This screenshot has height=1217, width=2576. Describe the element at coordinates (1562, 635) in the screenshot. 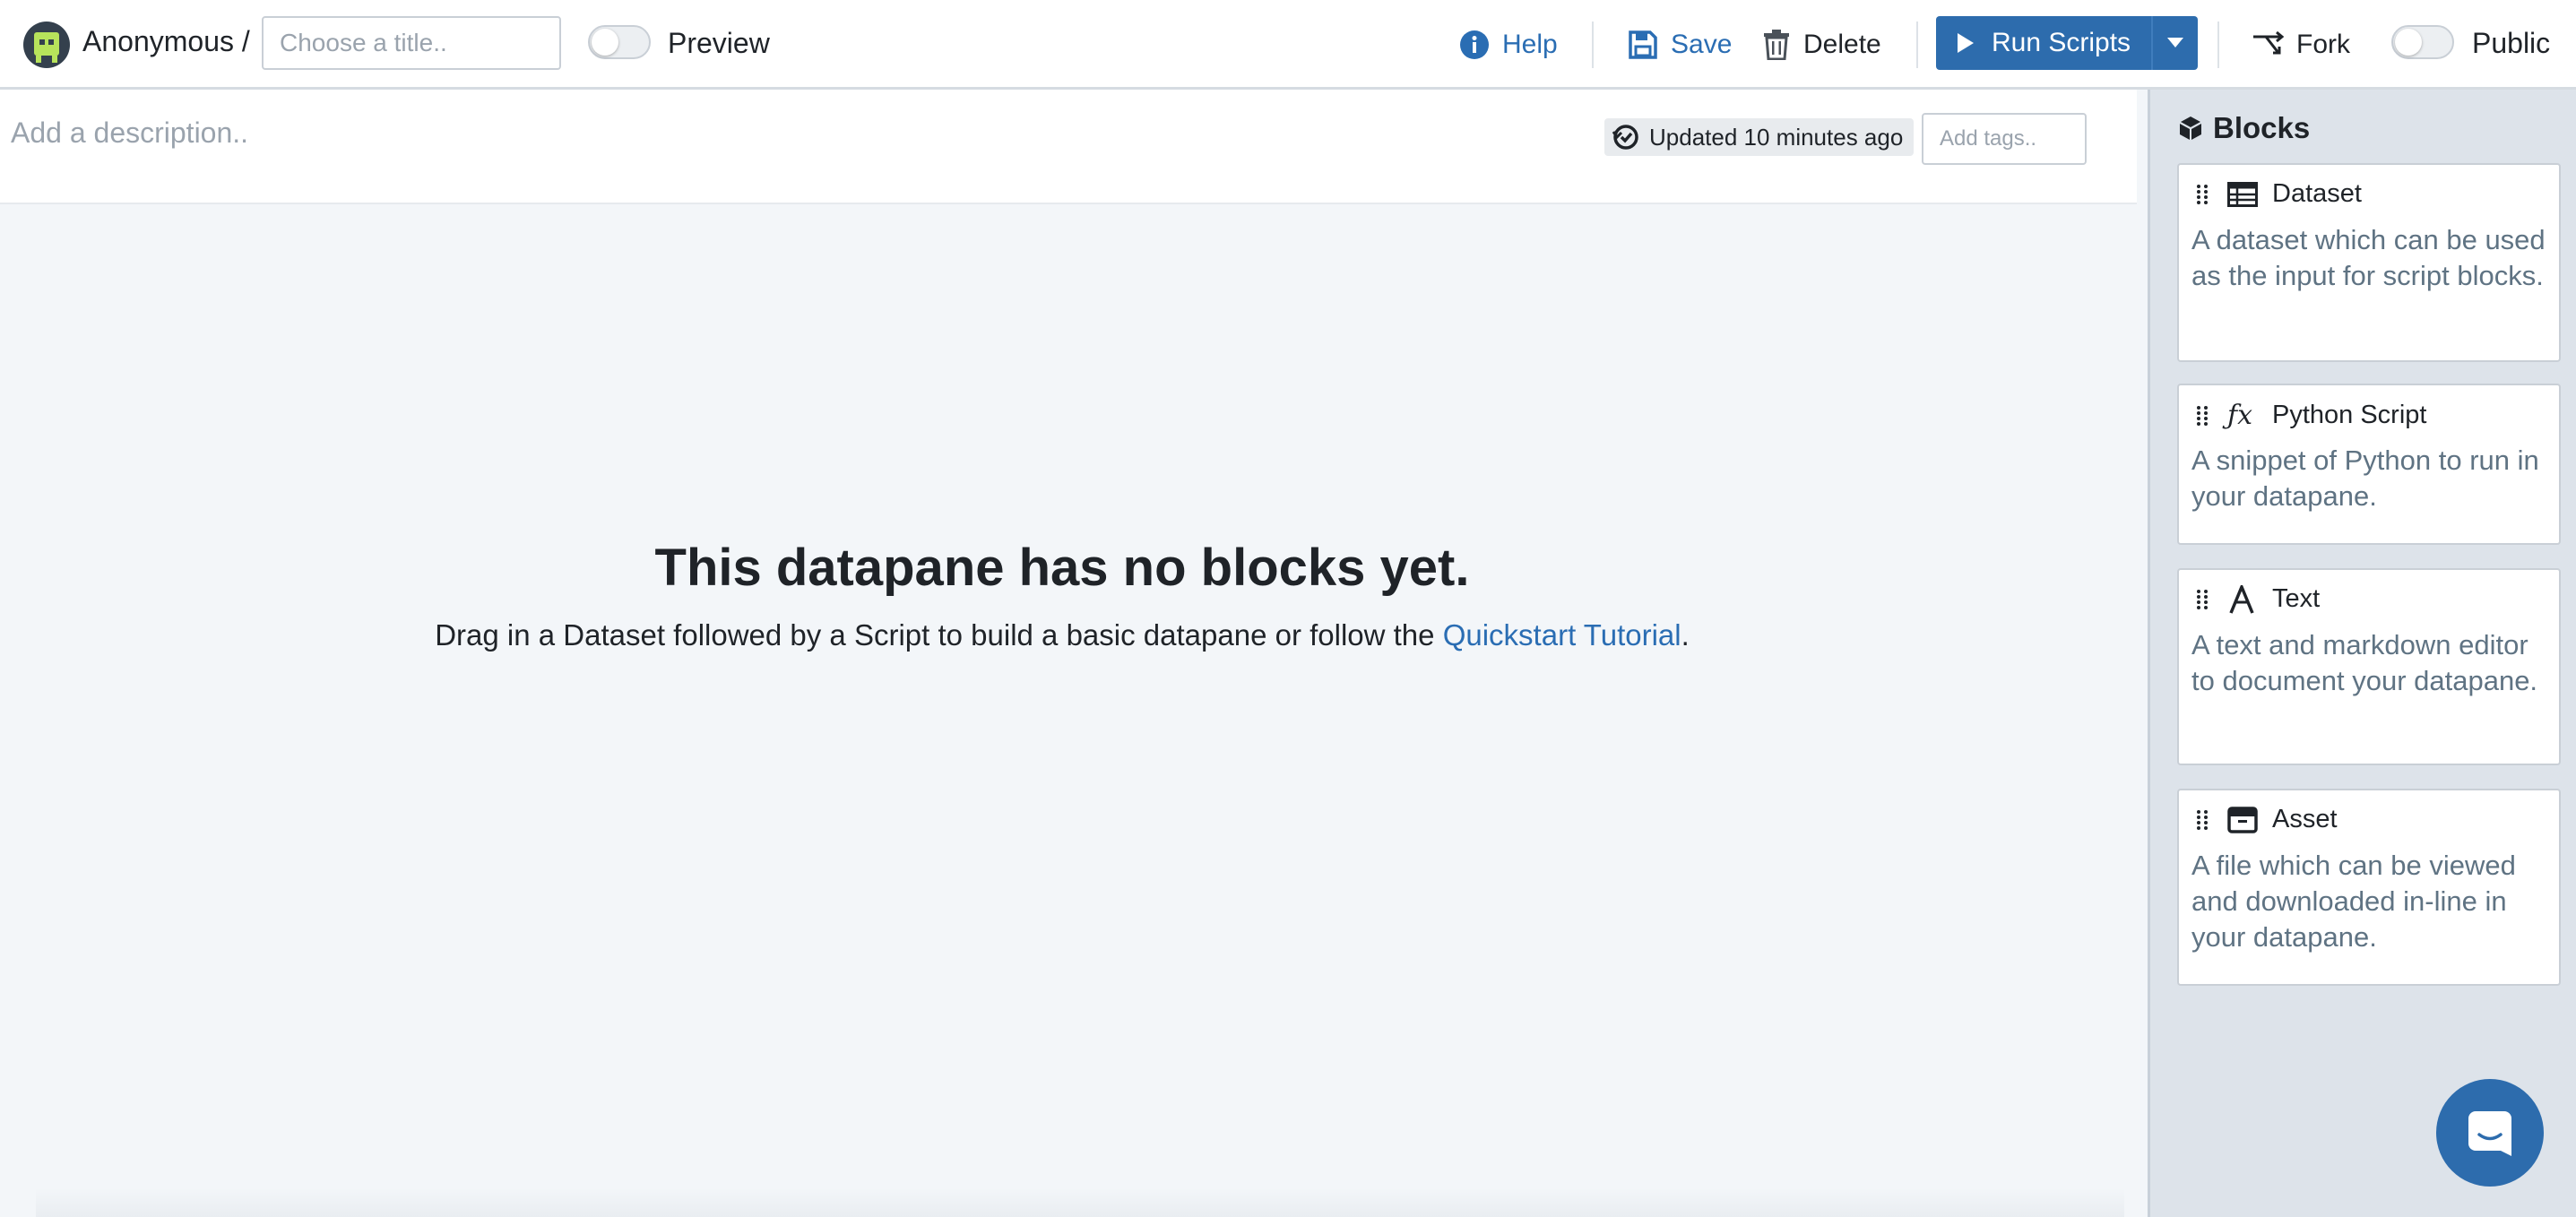

I see `quickstart-link: Quickstart Tutorial` at that location.